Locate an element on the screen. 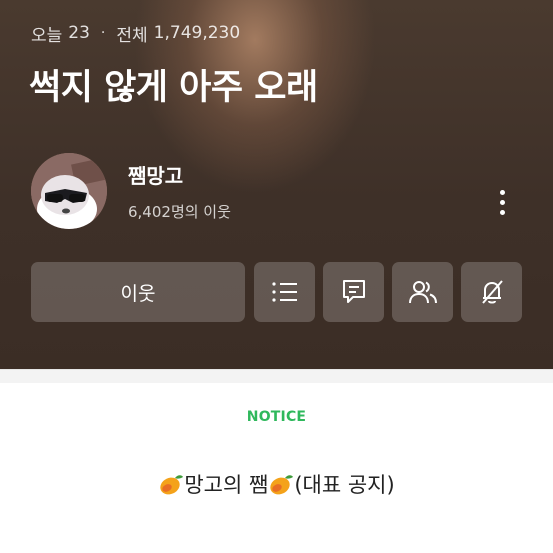  guestbook-button is located at coordinates (353, 292).